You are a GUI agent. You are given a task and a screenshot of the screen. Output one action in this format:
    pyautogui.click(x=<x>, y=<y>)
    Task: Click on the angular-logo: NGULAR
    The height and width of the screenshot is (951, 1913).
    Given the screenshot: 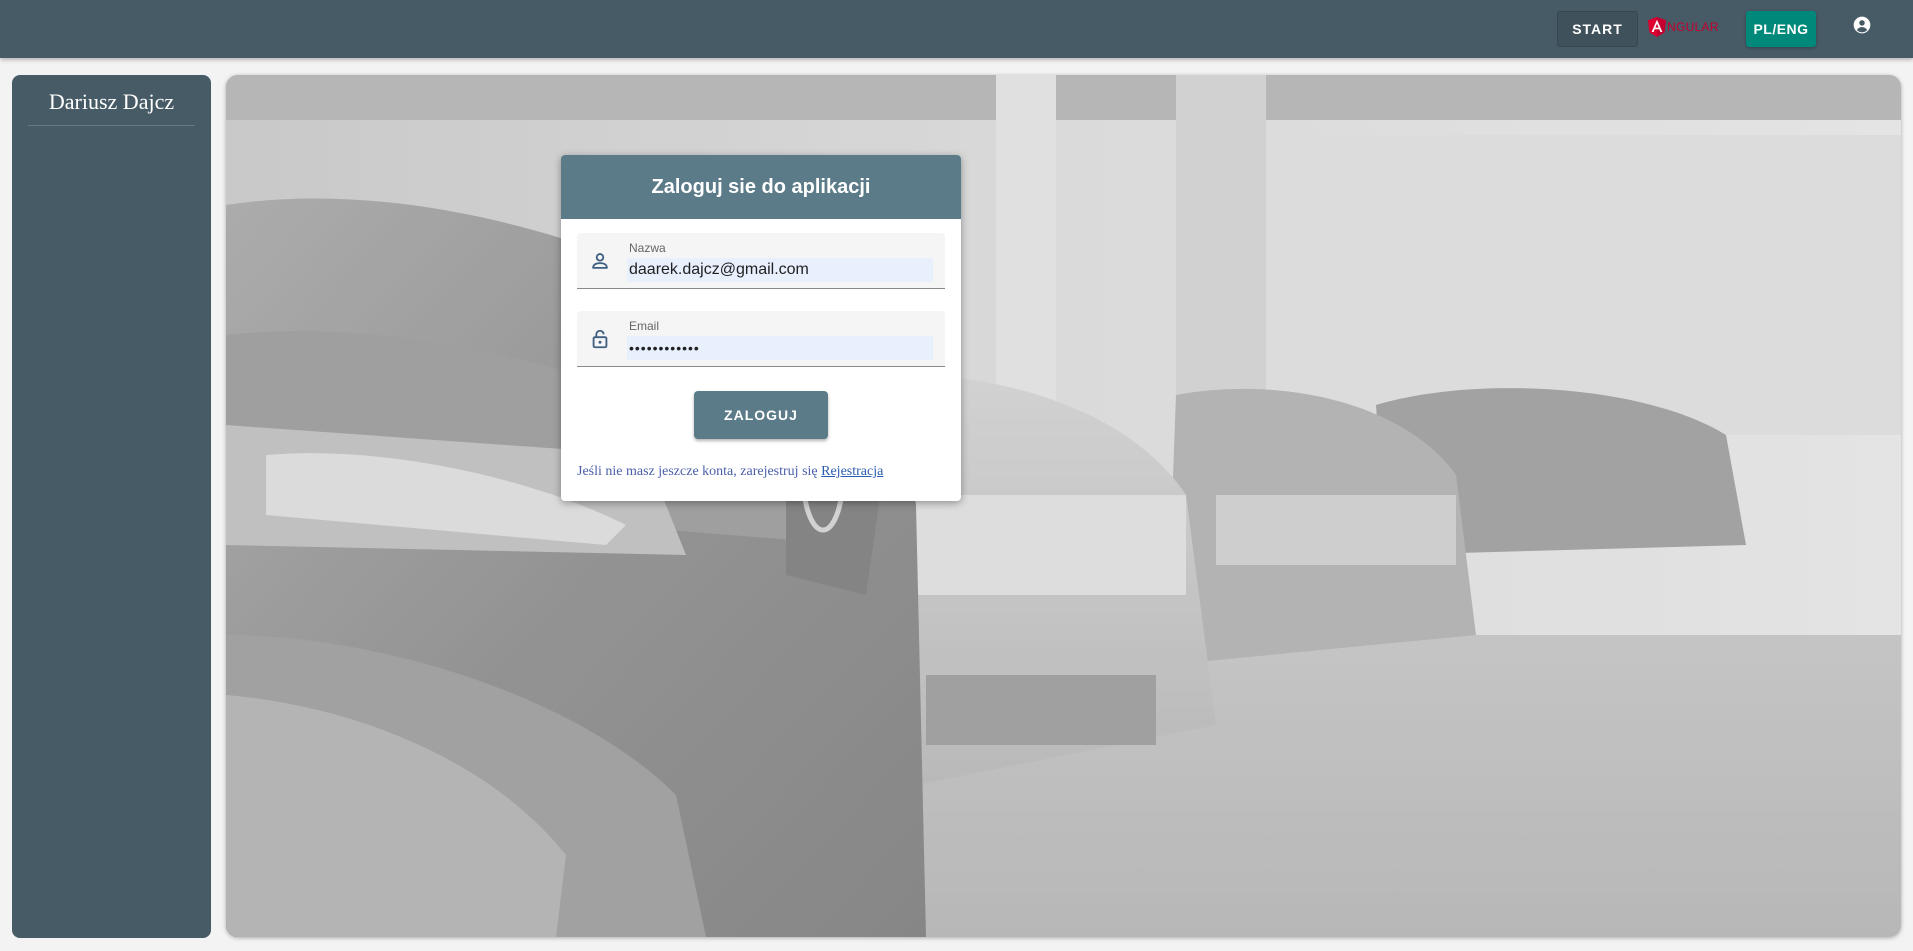 What is the action you would take?
    pyautogui.click(x=1683, y=27)
    